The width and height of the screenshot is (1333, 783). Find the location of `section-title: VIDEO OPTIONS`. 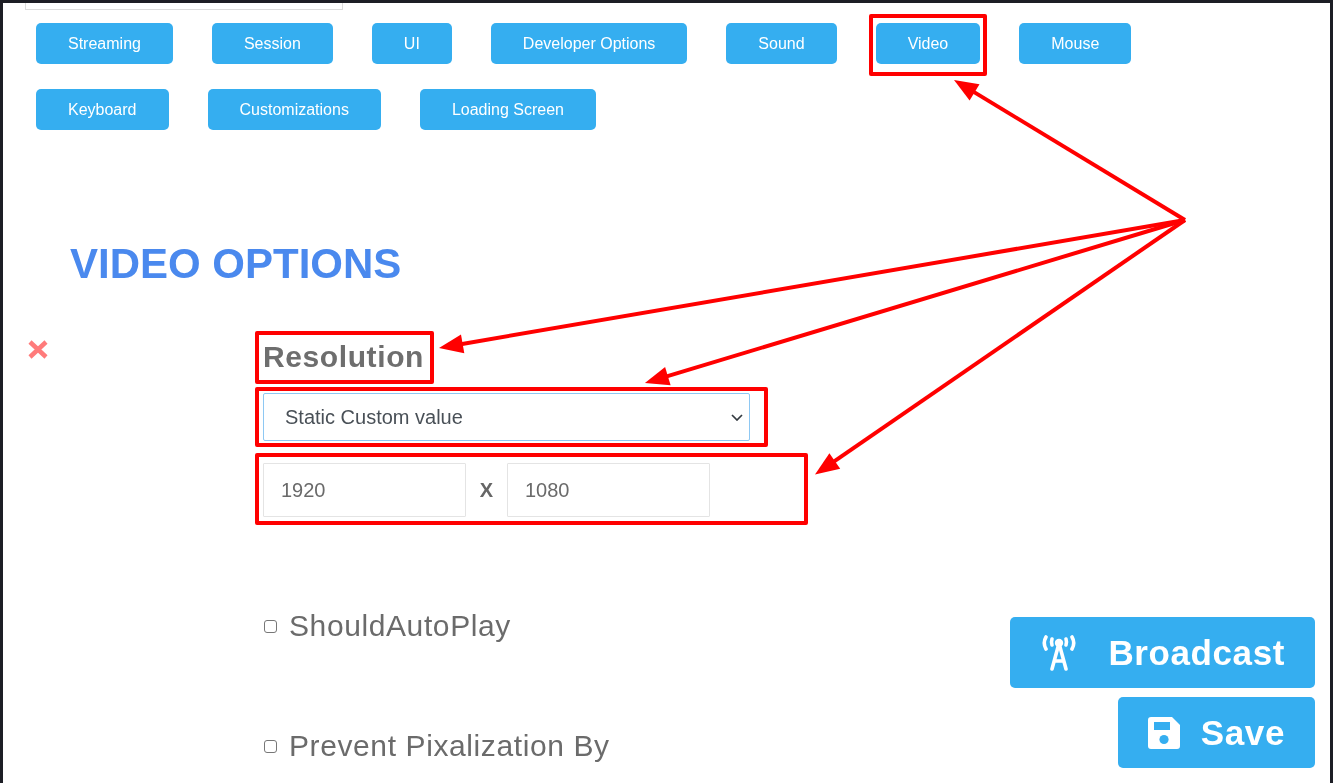

section-title: VIDEO OPTIONS is located at coordinates (236, 264).